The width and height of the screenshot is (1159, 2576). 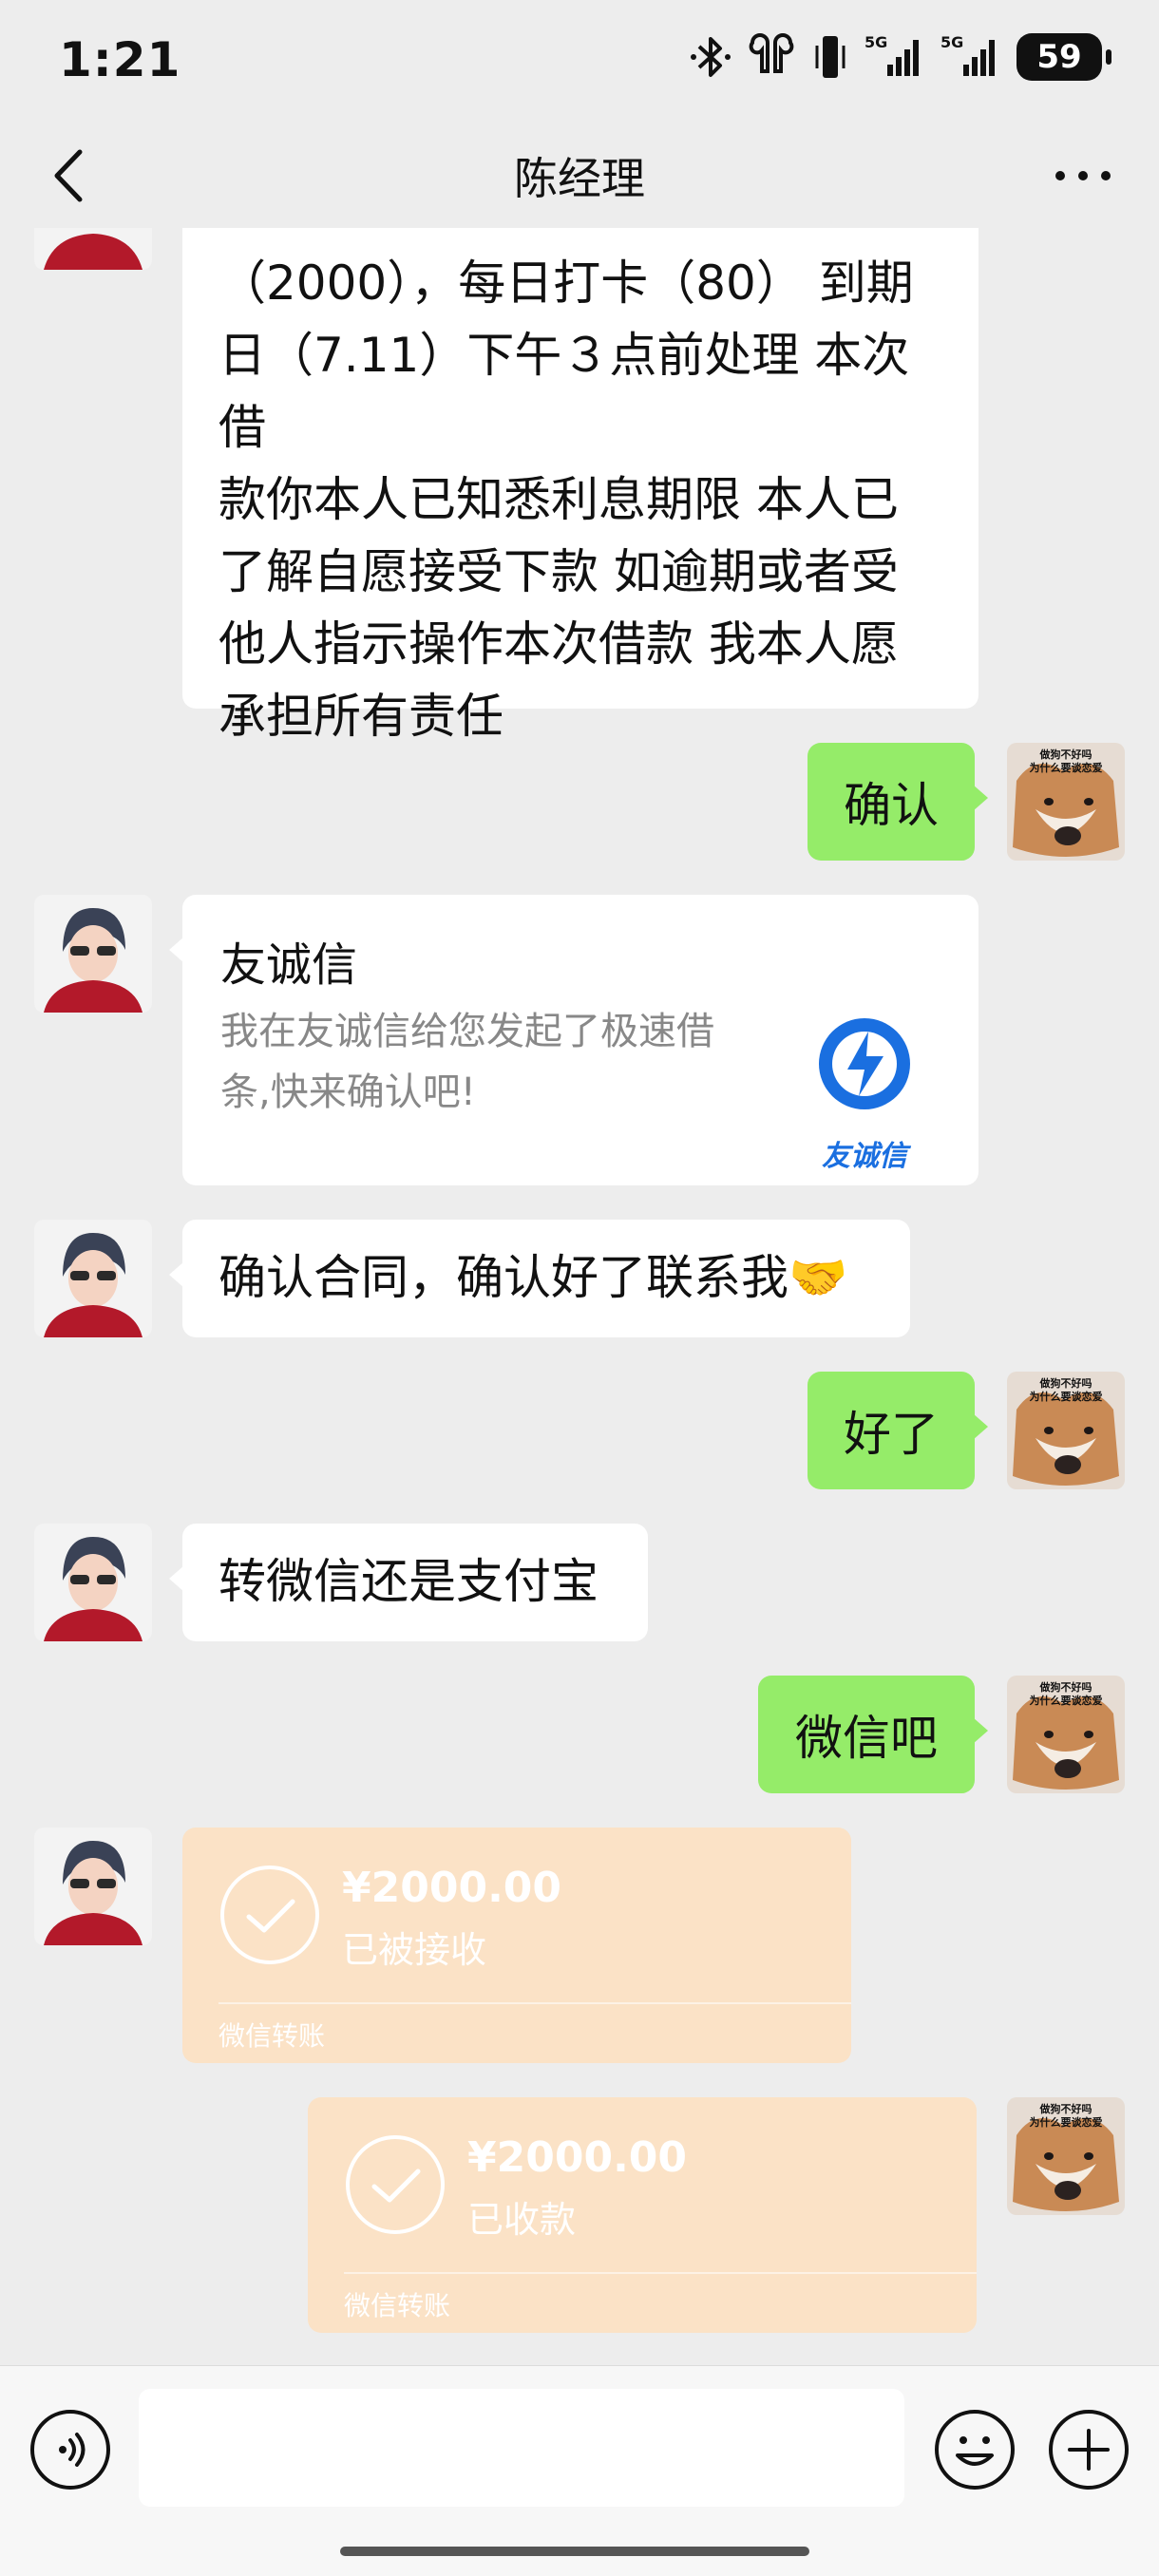 I want to click on message-text-line: 款你本人已知悉利息期限 本人已, so click(x=558, y=499).